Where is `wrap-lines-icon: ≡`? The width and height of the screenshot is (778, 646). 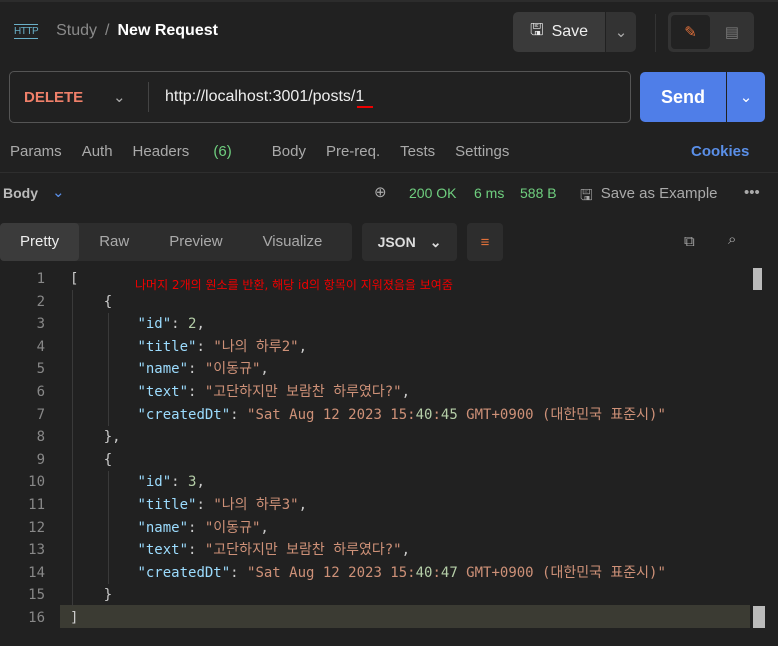
wrap-lines-icon: ≡ is located at coordinates (485, 242).